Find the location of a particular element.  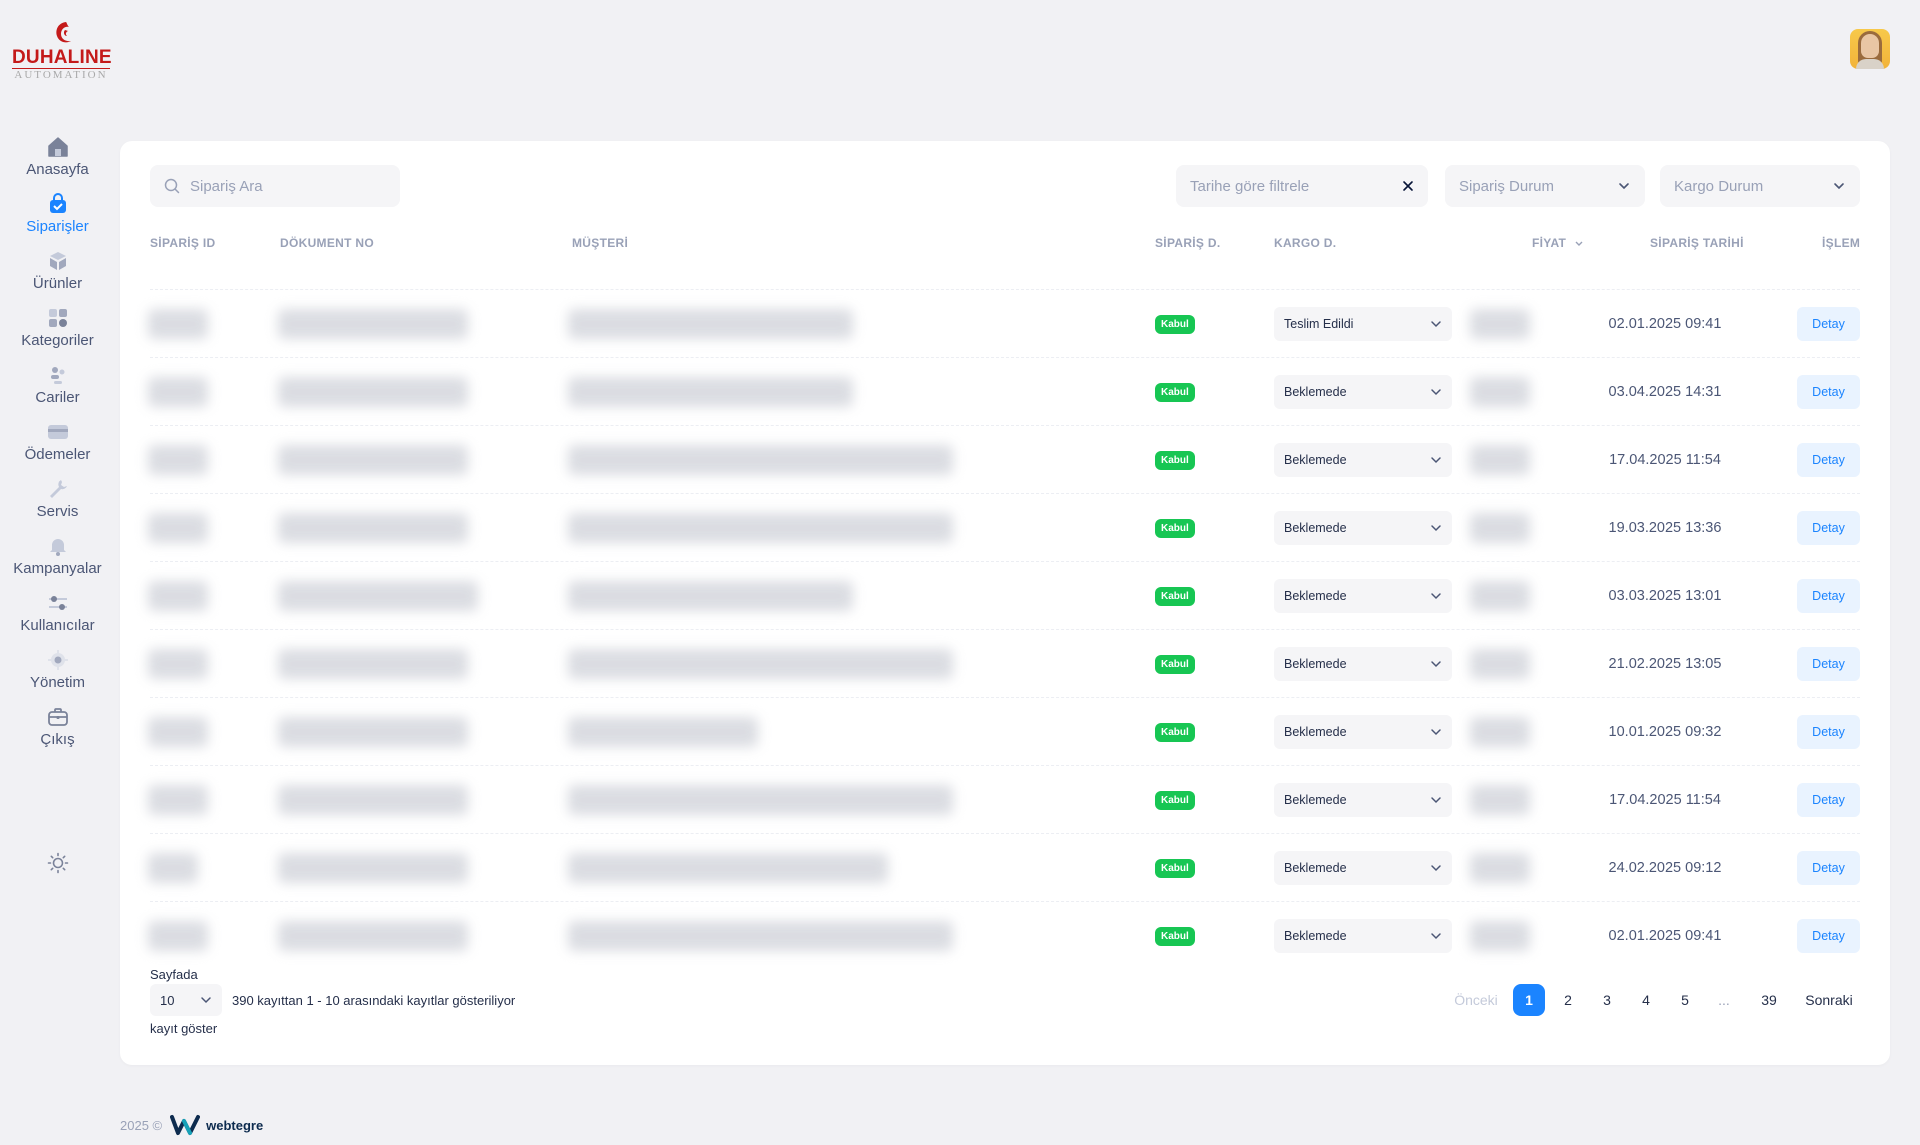

page-button: 2 is located at coordinates (1568, 1000).